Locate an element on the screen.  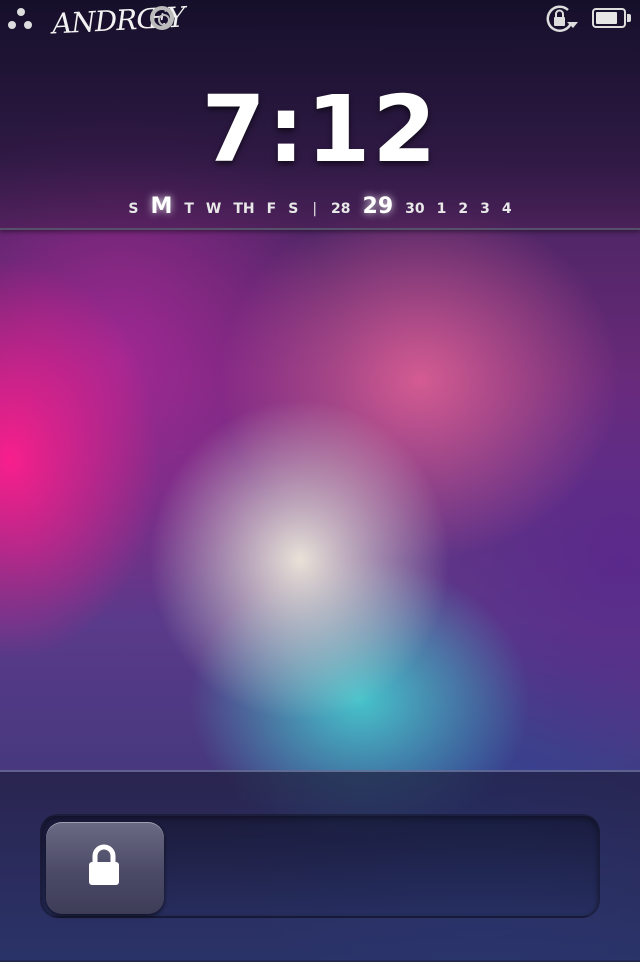
date-label-current: 29 is located at coordinates (378, 206).